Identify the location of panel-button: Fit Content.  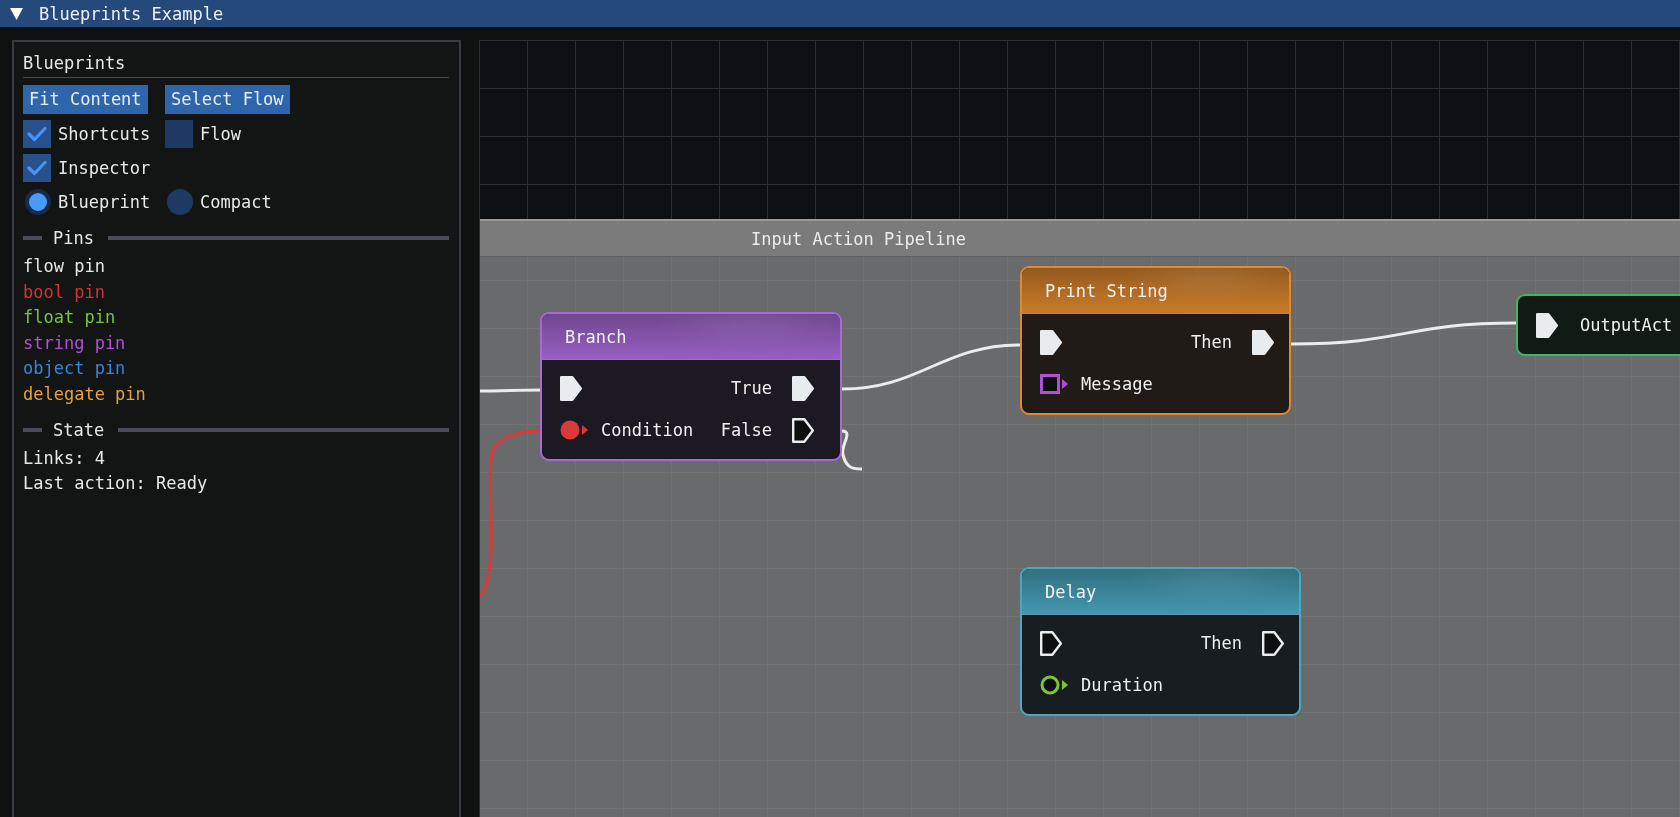
(85, 99).